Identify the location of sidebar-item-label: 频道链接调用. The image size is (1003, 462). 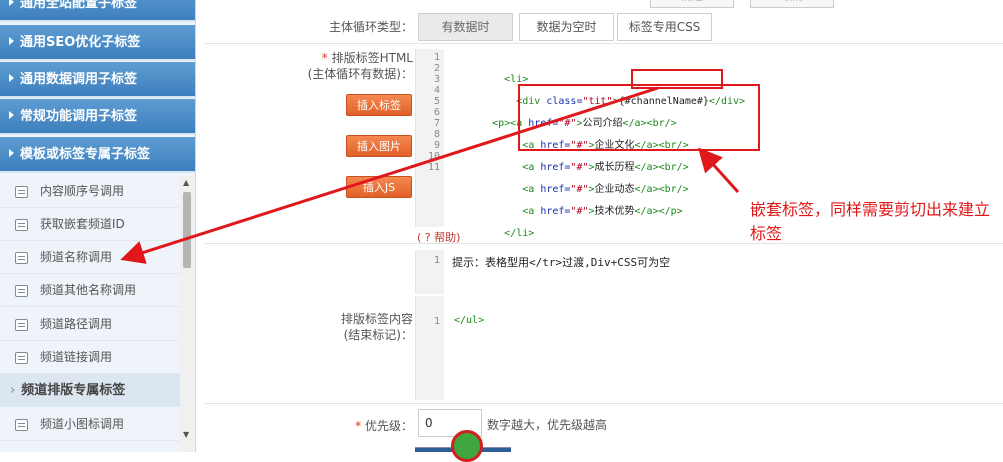
(76, 357).